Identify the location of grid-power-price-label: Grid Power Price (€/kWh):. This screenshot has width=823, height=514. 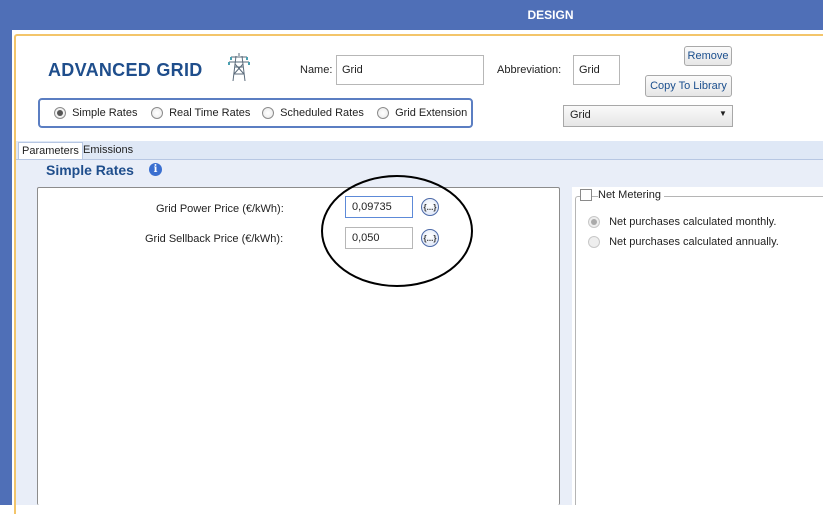
(220, 209).